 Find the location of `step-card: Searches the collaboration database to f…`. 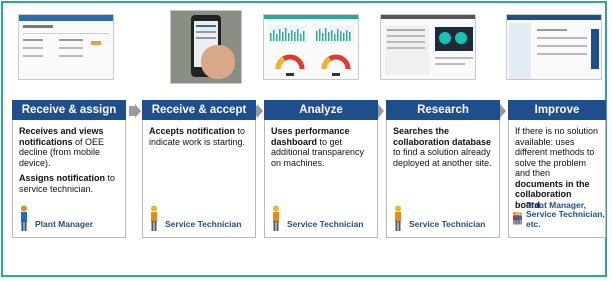

step-card: Searches the collaboration database to f… is located at coordinates (443, 179).